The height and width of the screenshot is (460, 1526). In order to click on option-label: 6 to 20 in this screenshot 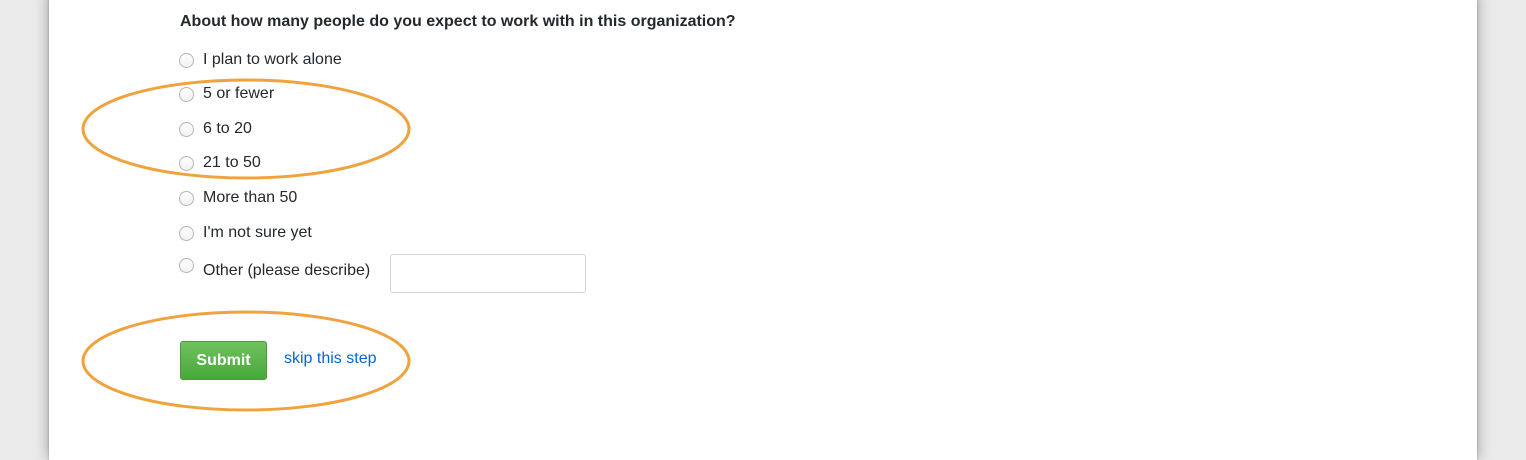, I will do `click(227, 128)`.